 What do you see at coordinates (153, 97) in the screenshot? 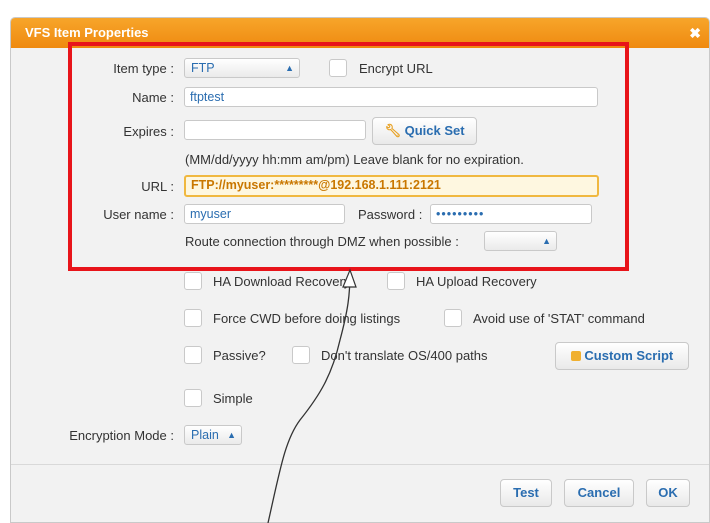
I see `name-label: Name :` at bounding box center [153, 97].